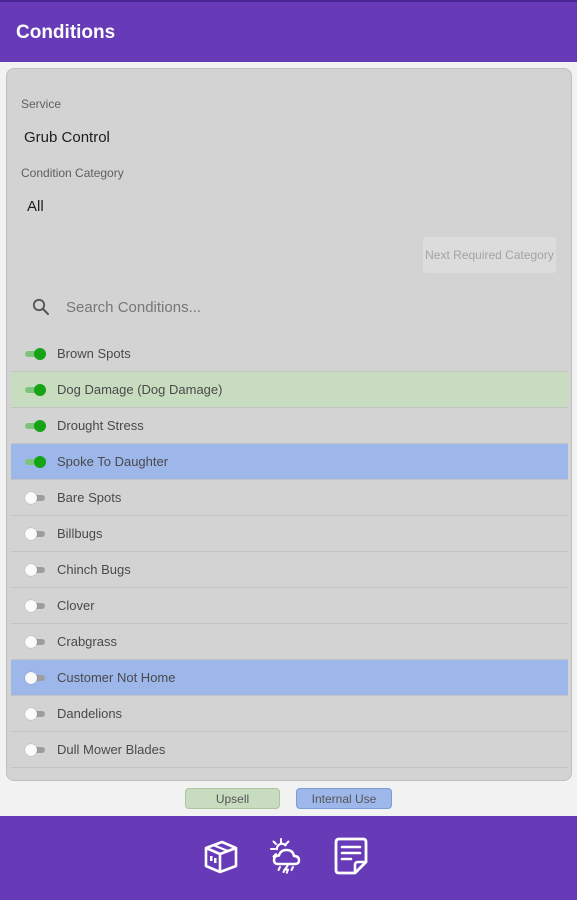  I want to click on search-input, so click(306, 307).